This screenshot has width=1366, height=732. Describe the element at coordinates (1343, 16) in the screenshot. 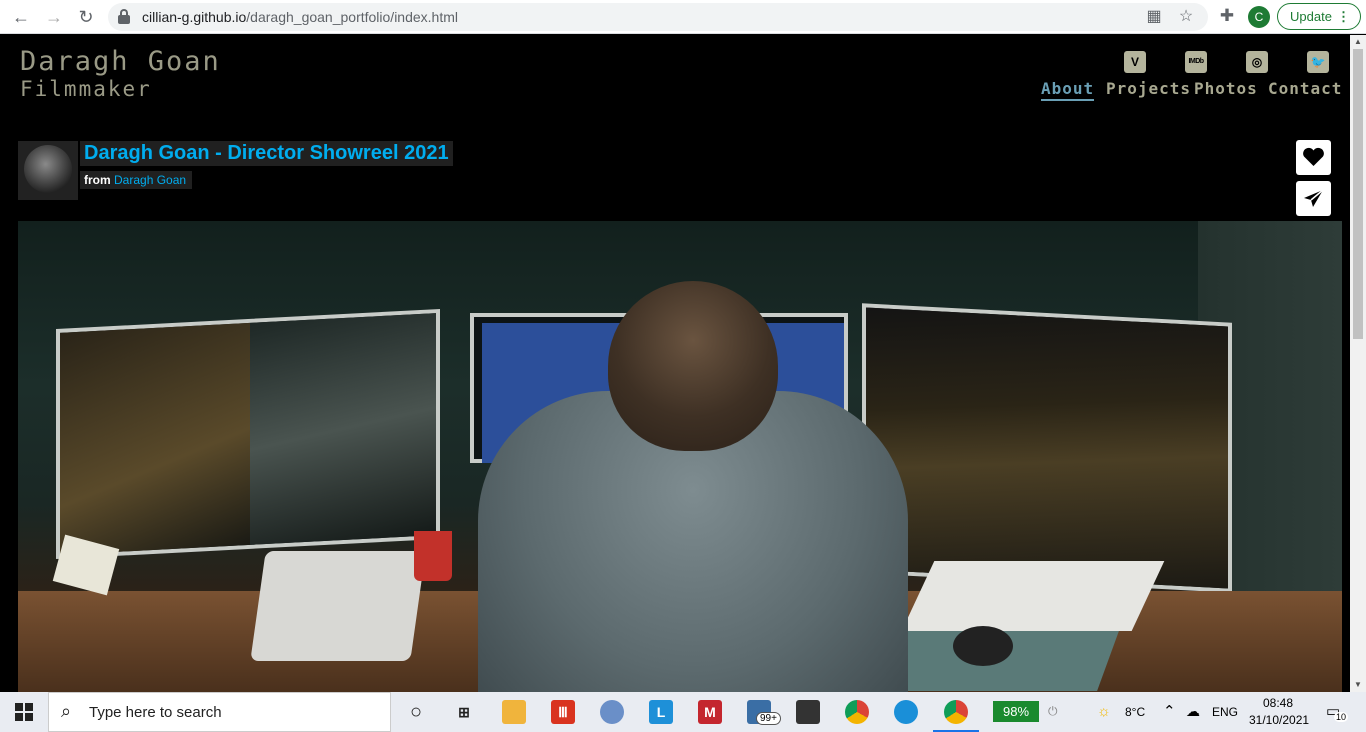

I see `menu-dots-icon: ⋮` at that location.